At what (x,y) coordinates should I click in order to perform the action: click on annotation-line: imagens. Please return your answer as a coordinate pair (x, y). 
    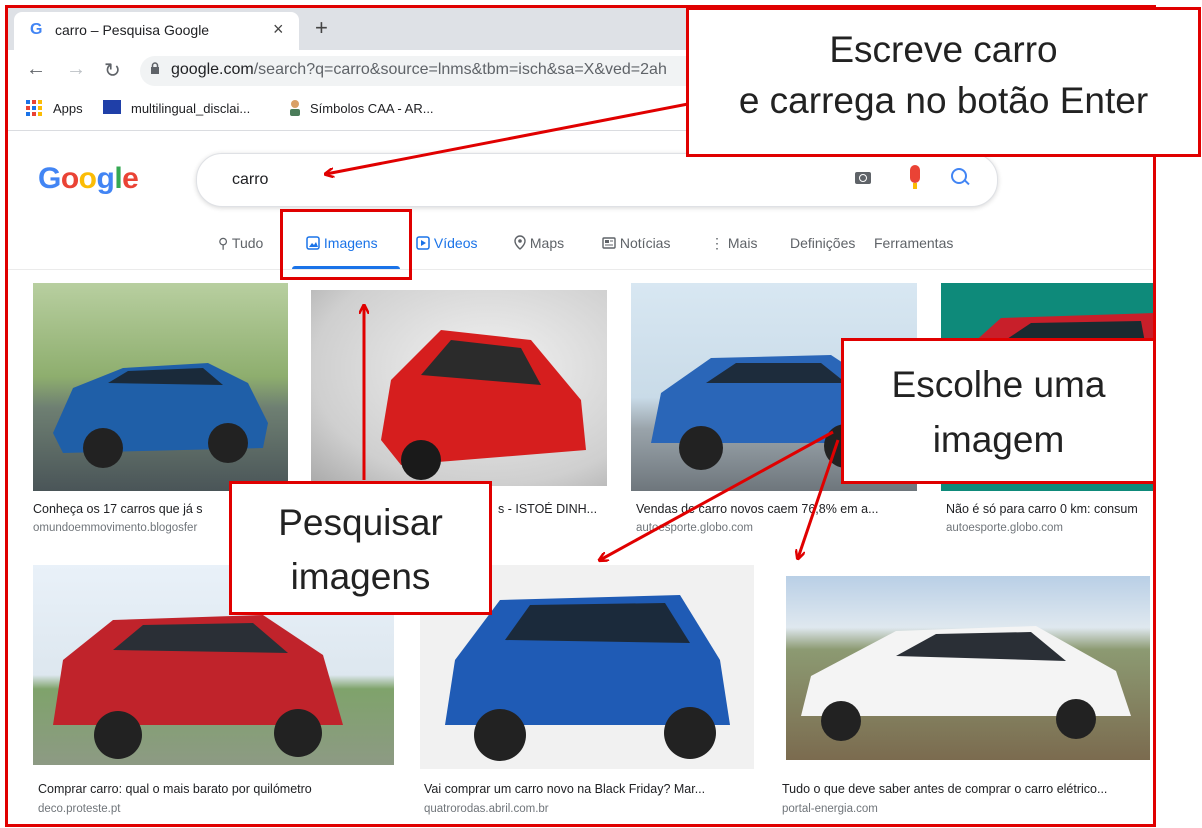
    Looking at the image, I should click on (360, 576).